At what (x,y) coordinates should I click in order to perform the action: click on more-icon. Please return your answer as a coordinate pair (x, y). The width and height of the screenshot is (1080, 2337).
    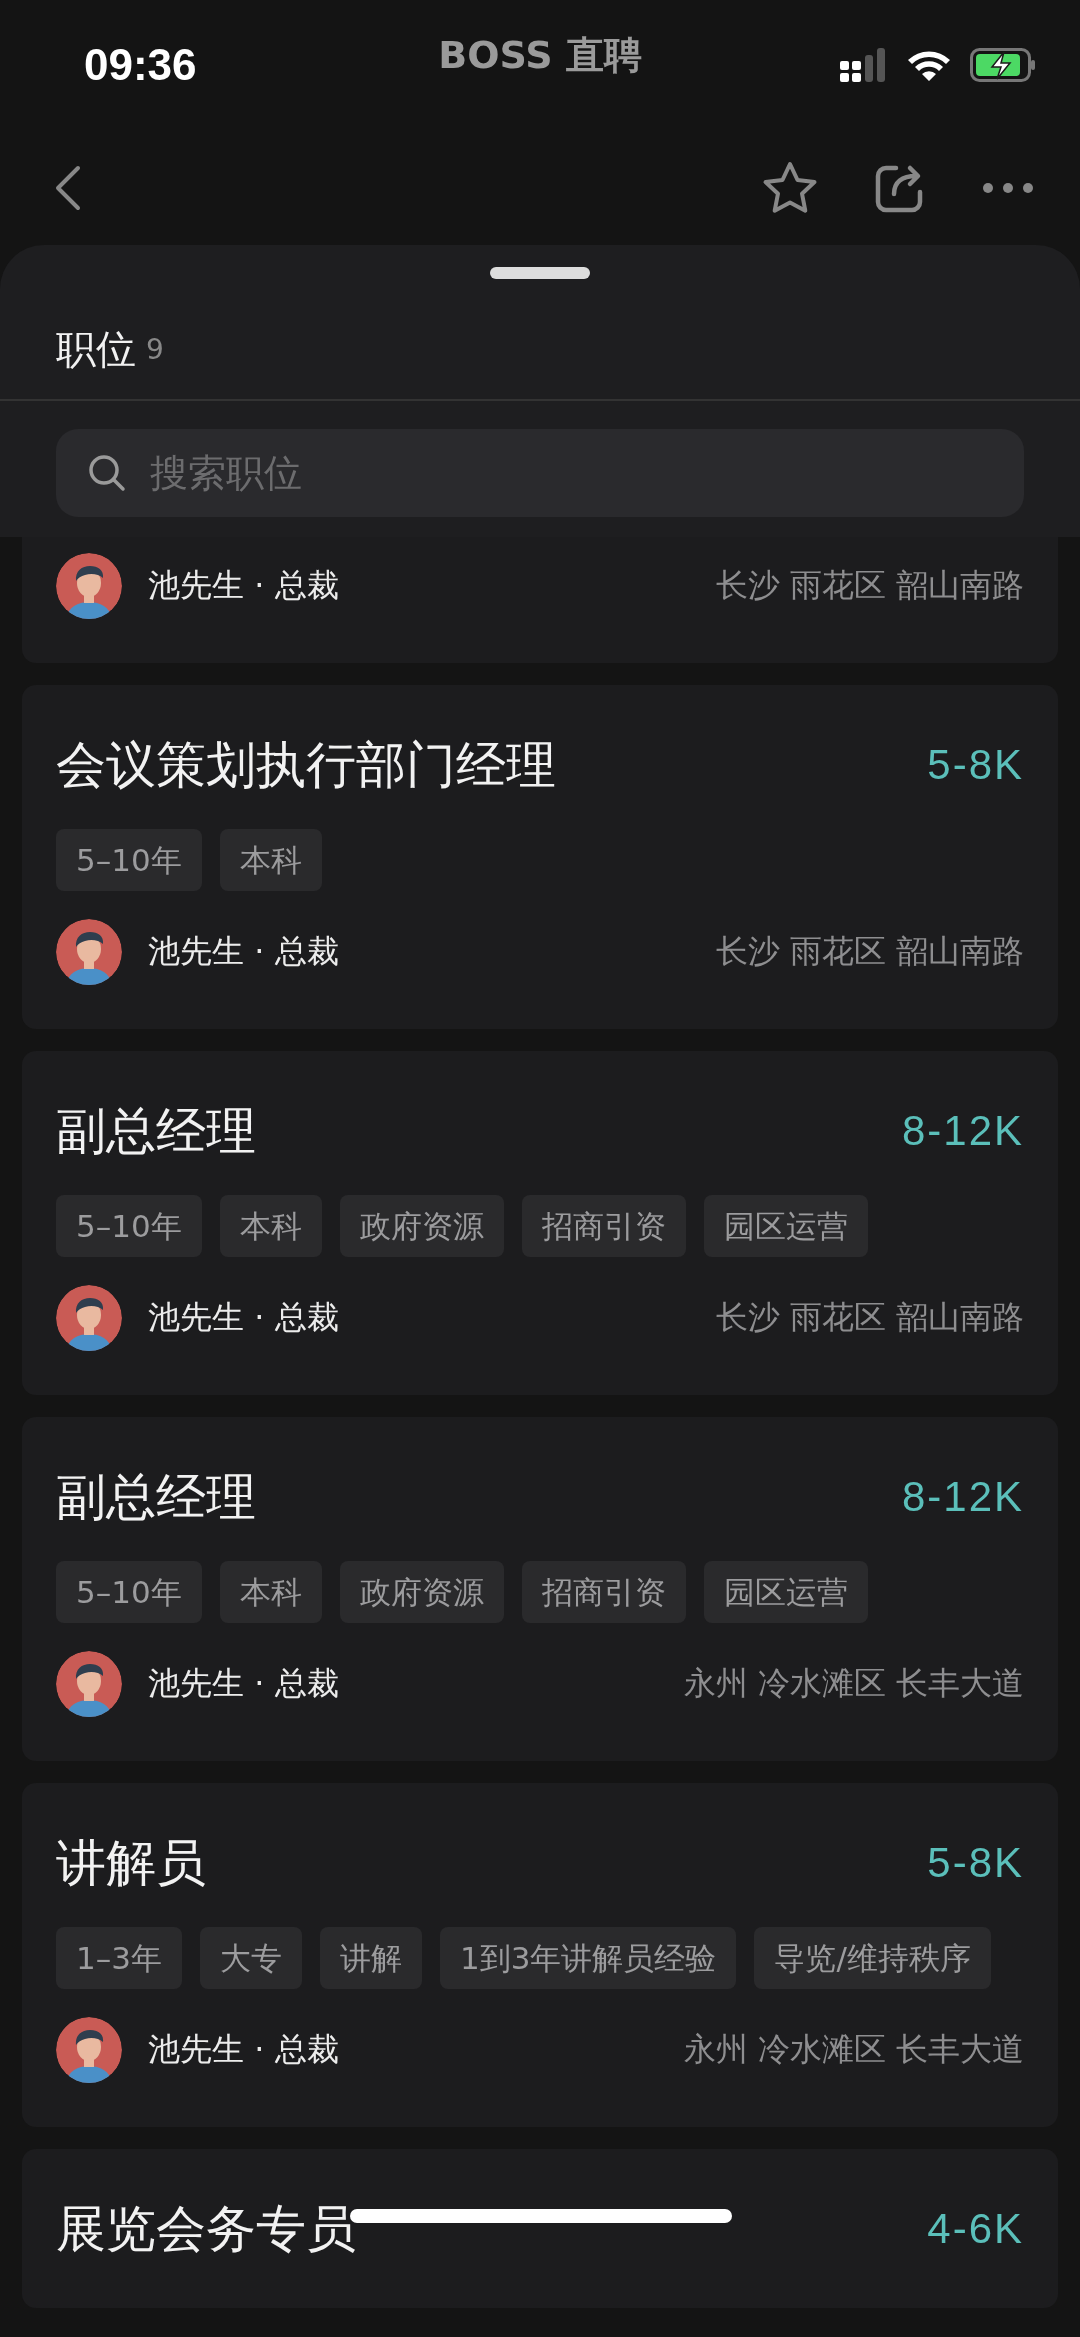
    Looking at the image, I should click on (1008, 187).